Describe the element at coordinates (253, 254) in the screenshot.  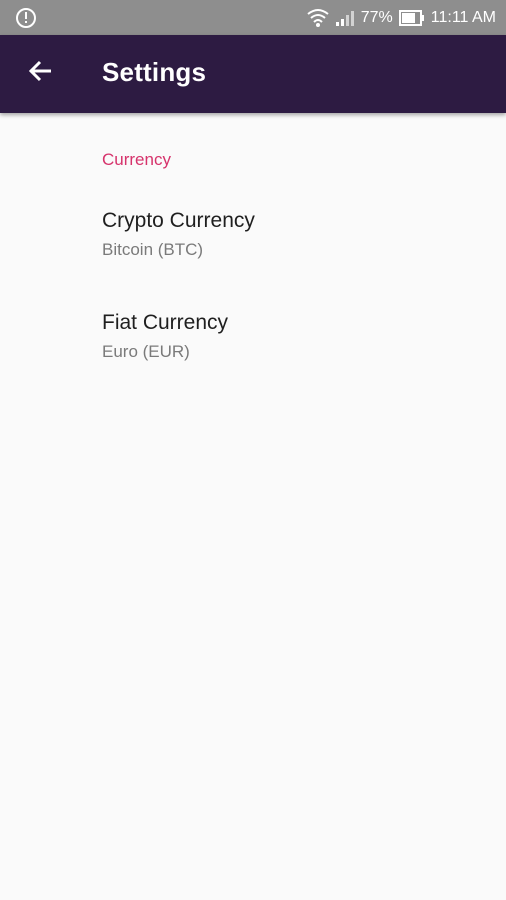
I see `crypto-currency-setting: Crypto Currency Bitcoin (BTC)` at that location.